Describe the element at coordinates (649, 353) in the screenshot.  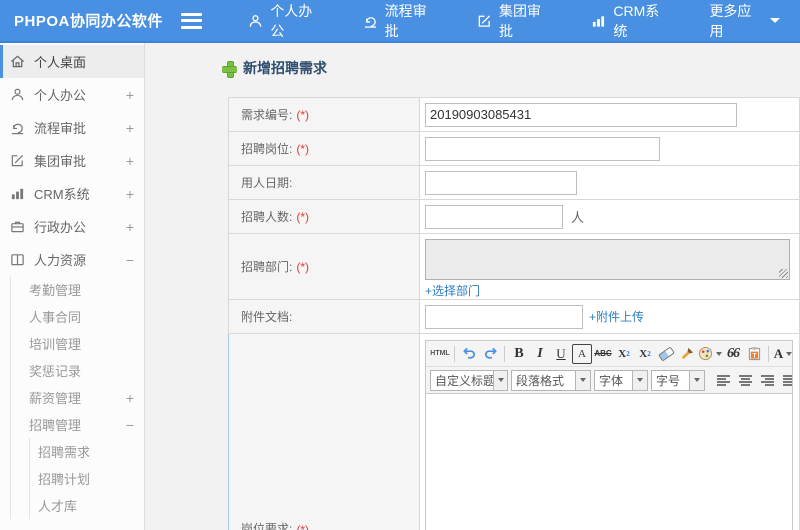
I see `sub-idx: 2` at that location.